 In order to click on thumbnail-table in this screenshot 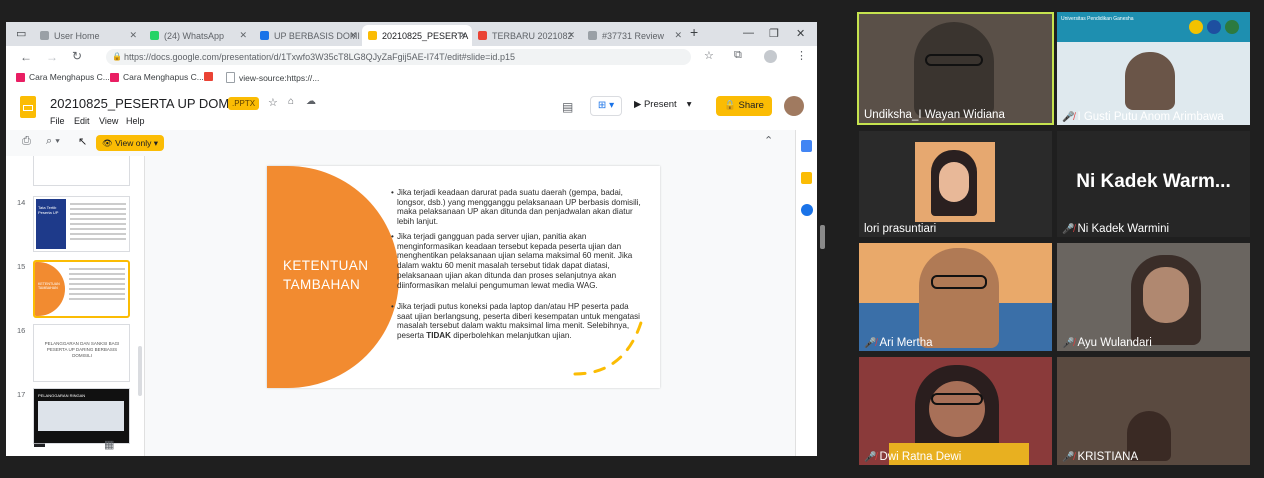, I will do `click(81, 416)`.